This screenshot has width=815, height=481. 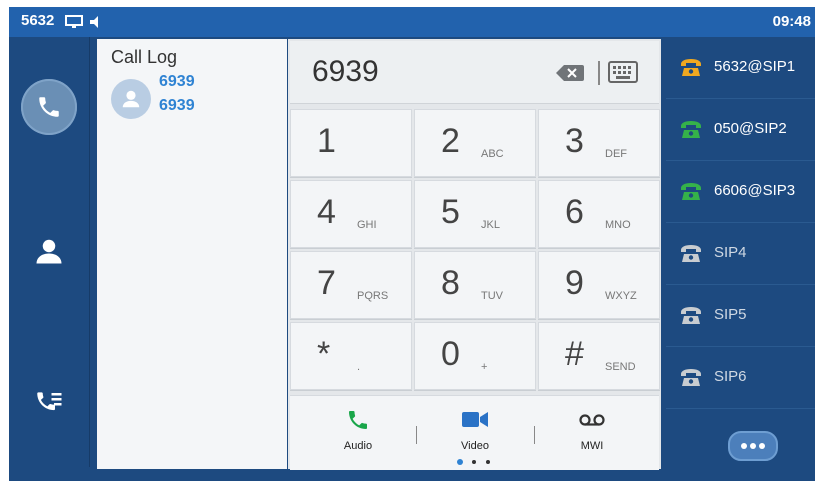 What do you see at coordinates (473, 462) in the screenshot?
I see `page-indicator` at bounding box center [473, 462].